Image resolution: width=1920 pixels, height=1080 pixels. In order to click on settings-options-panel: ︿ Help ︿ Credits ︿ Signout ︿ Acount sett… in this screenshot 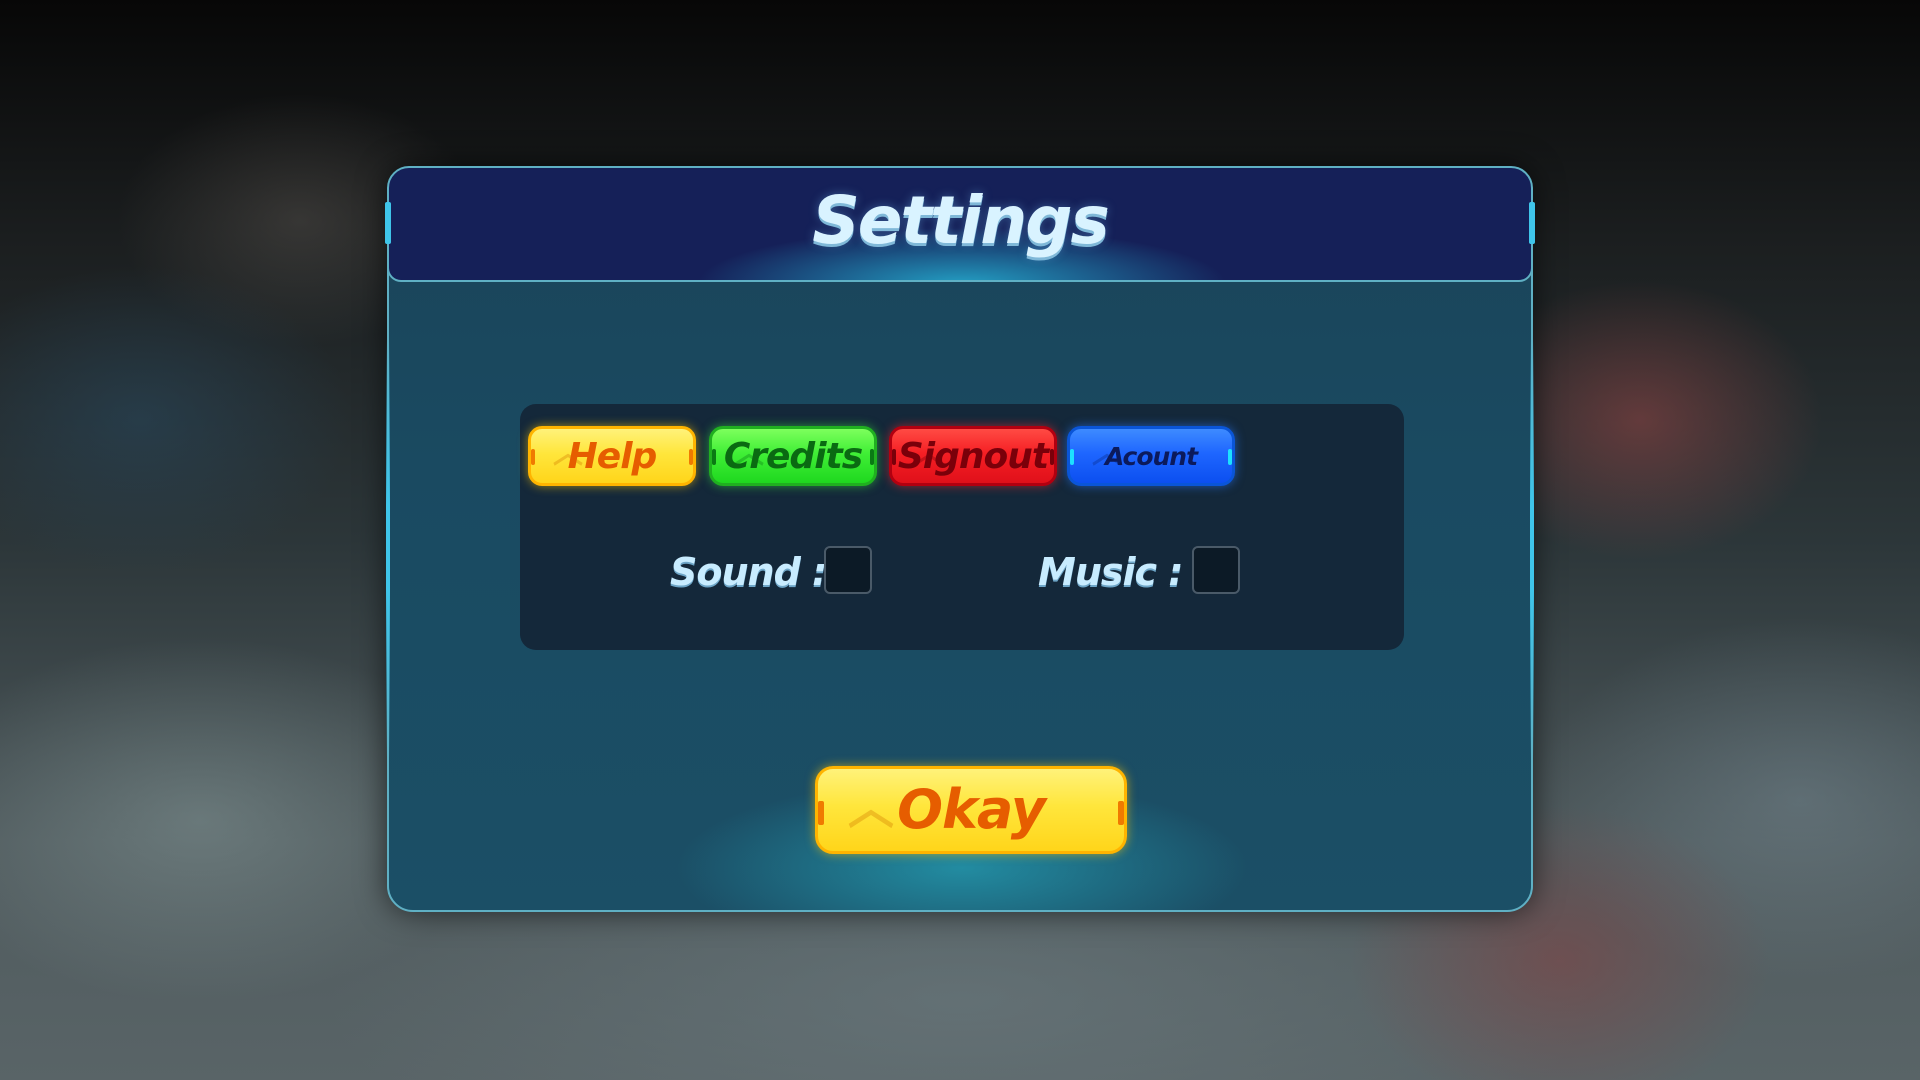, I will do `click(962, 527)`.